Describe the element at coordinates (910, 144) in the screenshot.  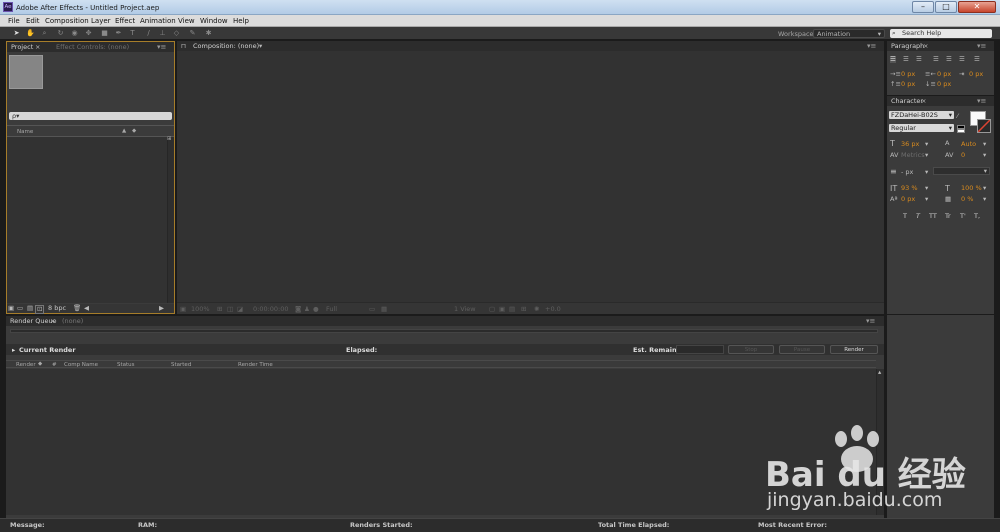
I see `font-size-value: 36 px` at that location.